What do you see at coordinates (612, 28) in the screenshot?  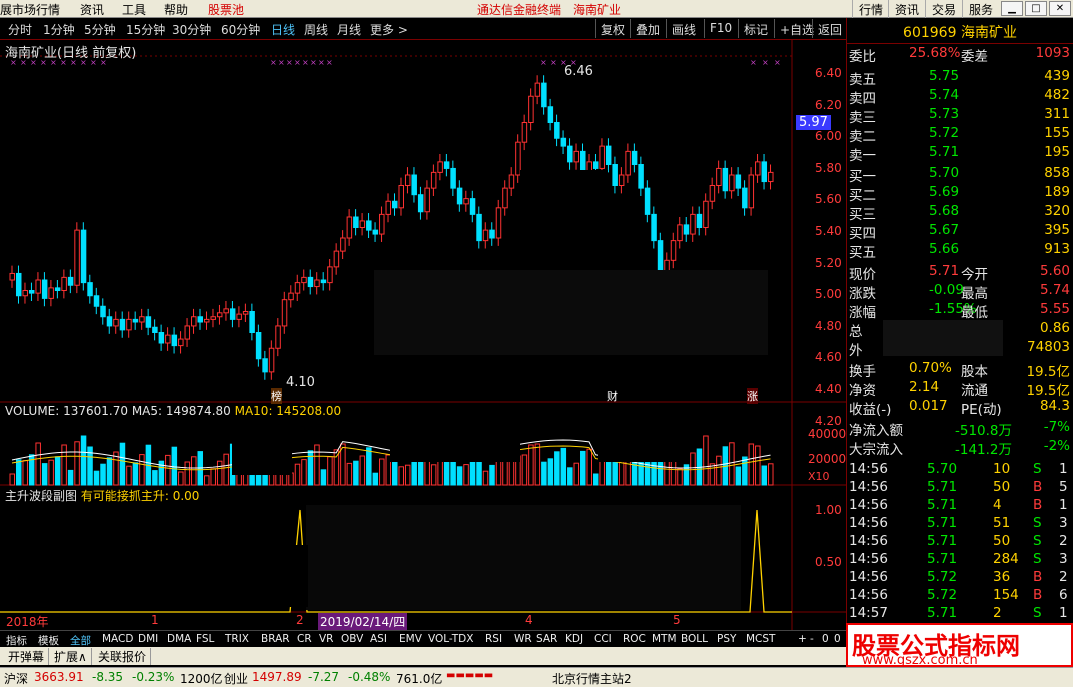 I see `fuquan-button: 复权` at bounding box center [612, 28].